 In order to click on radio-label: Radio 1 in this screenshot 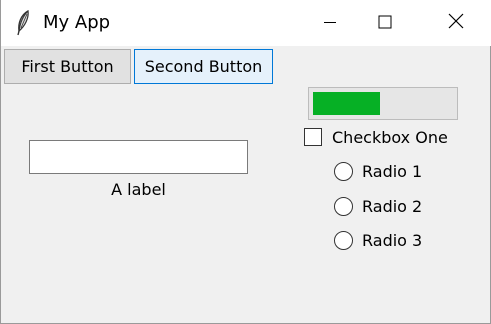, I will do `click(392, 171)`.